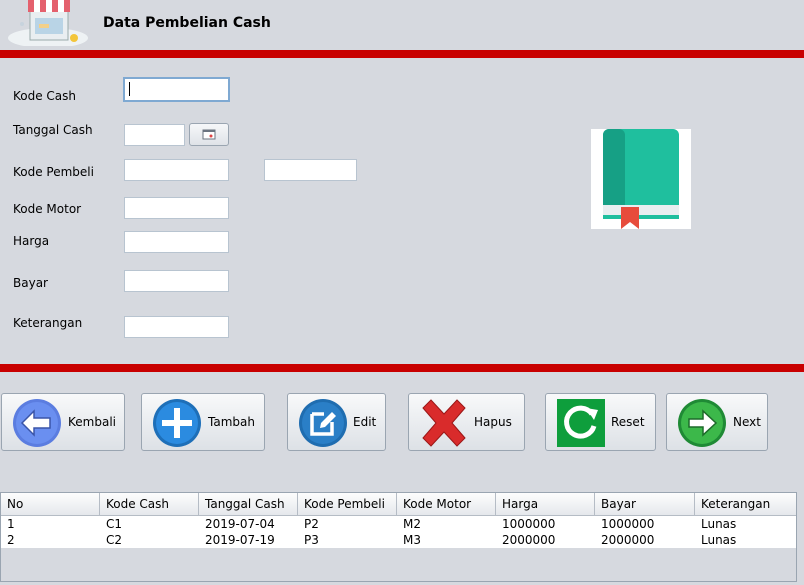  What do you see at coordinates (114, 540) in the screenshot?
I see `table-cell: C2` at bounding box center [114, 540].